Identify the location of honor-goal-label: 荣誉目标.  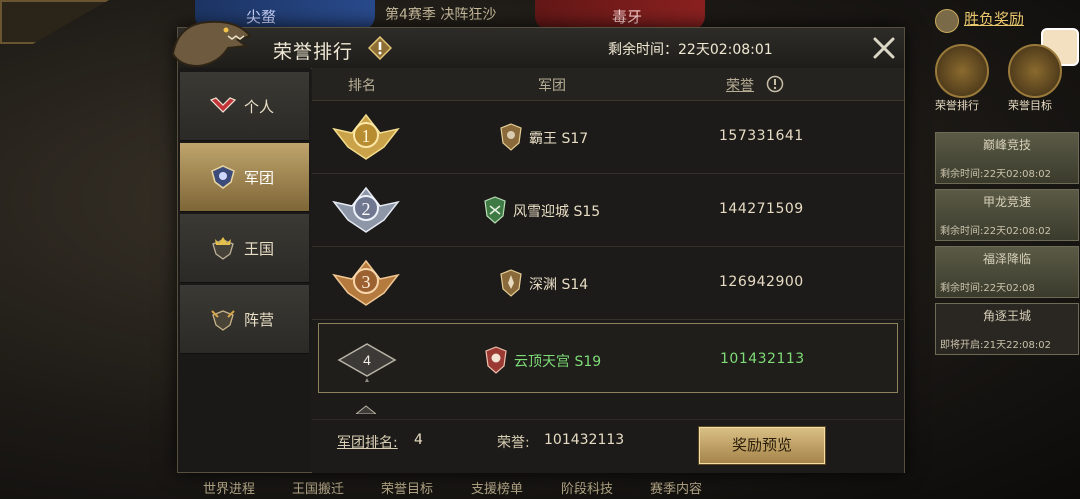
(1030, 105).